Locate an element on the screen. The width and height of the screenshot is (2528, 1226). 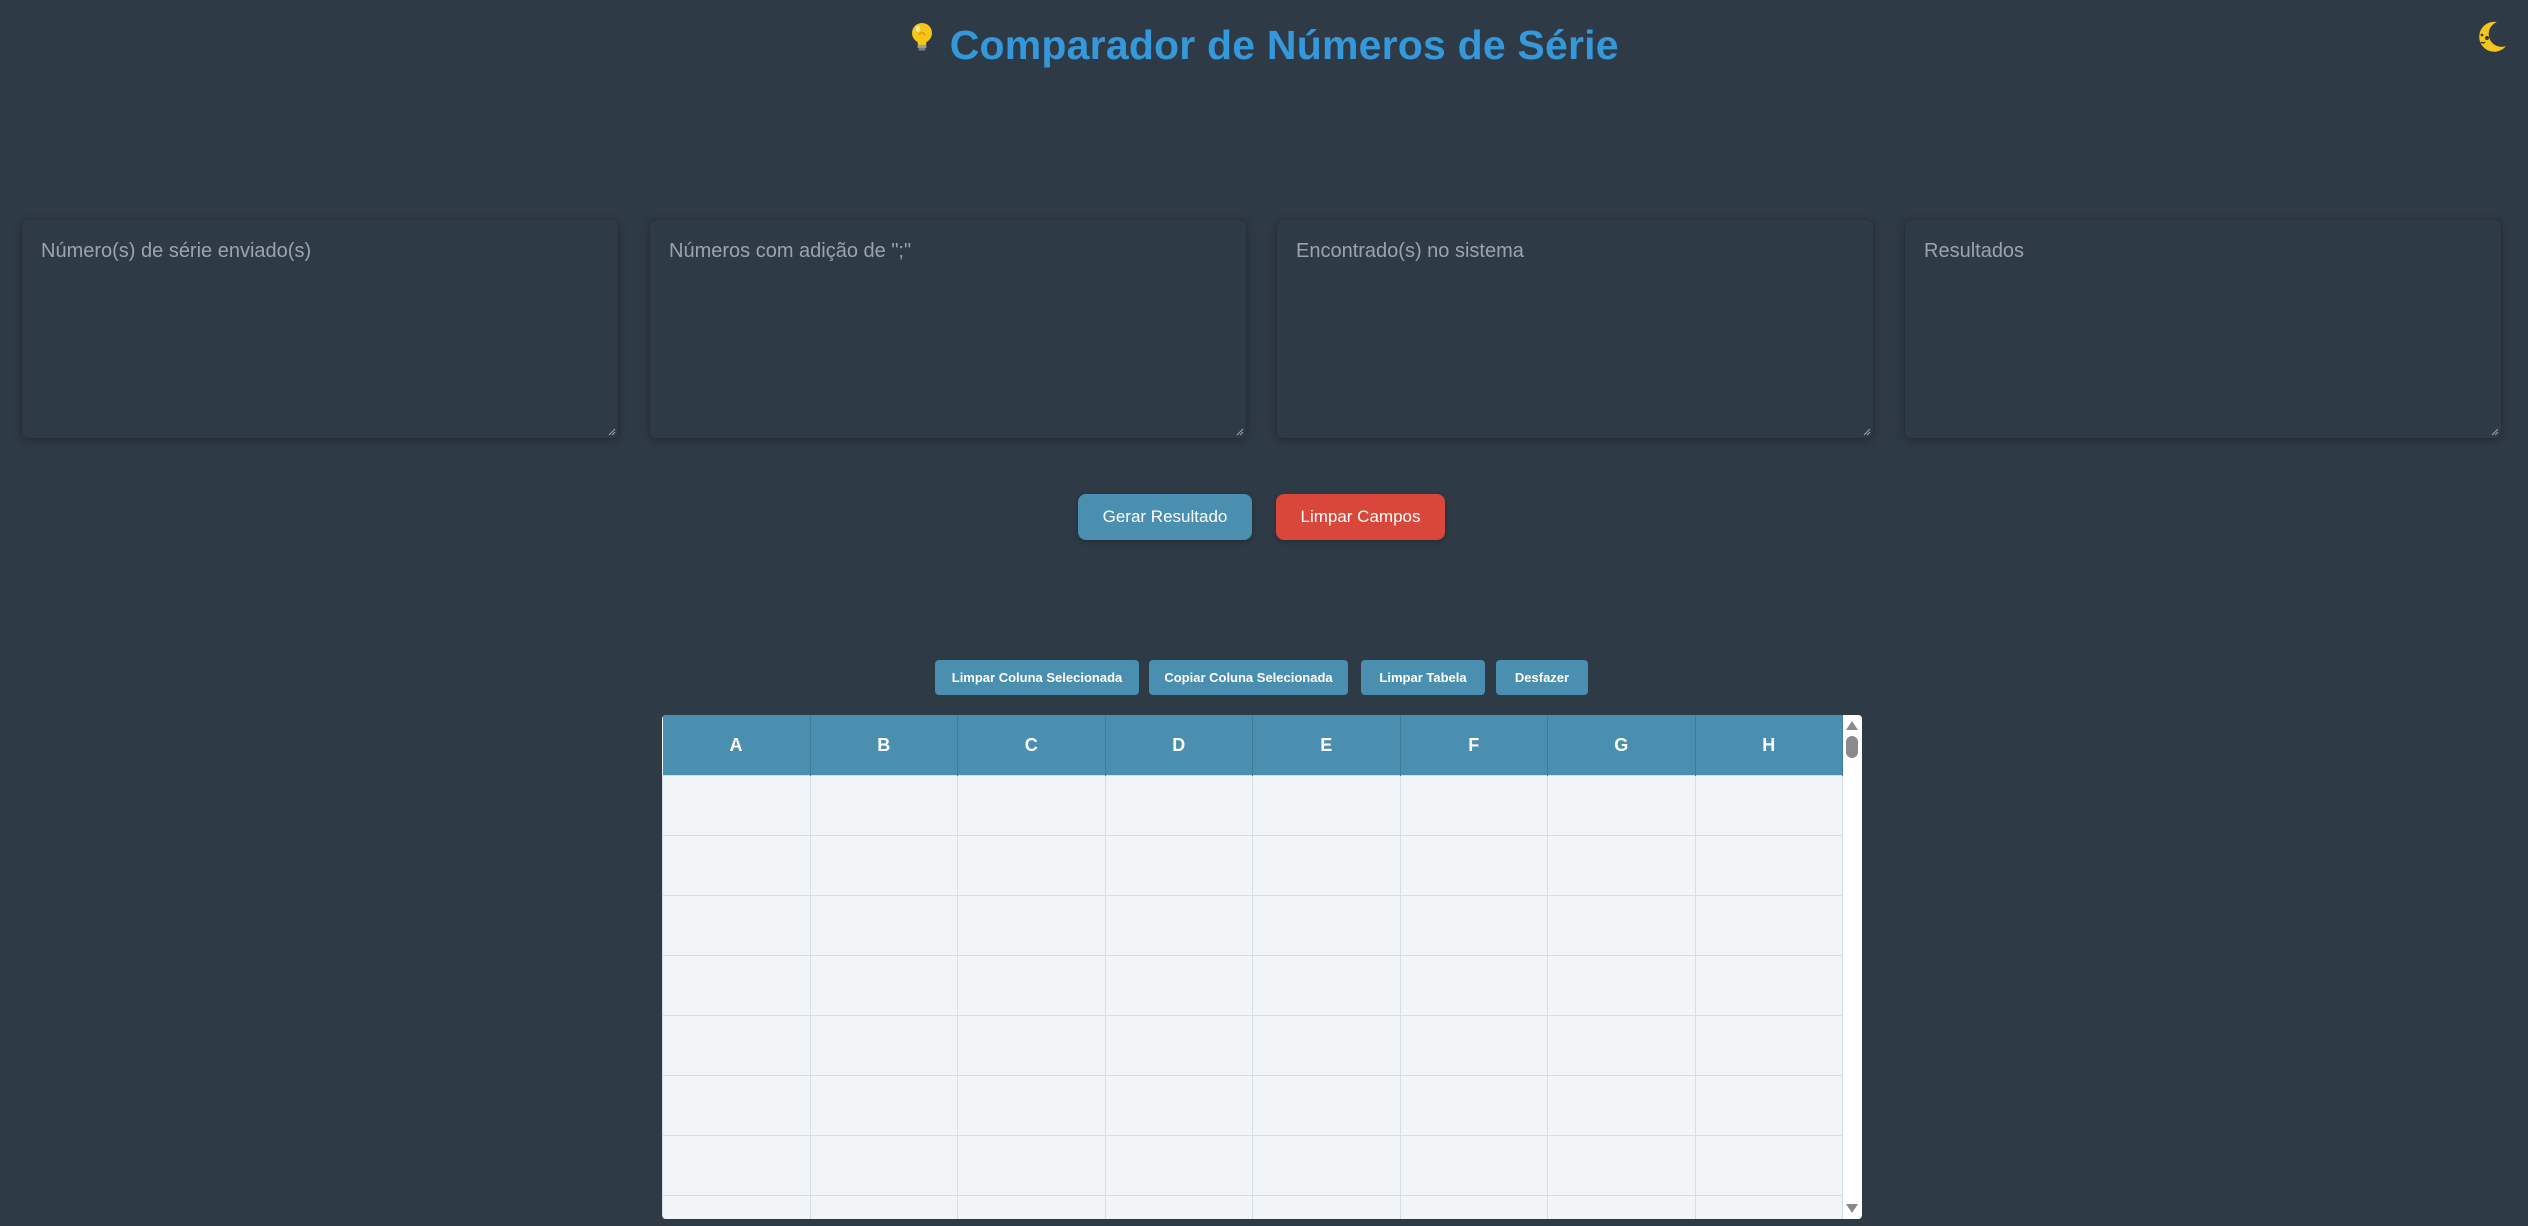
scroll-up-arrow-icon is located at coordinates (1852, 725).